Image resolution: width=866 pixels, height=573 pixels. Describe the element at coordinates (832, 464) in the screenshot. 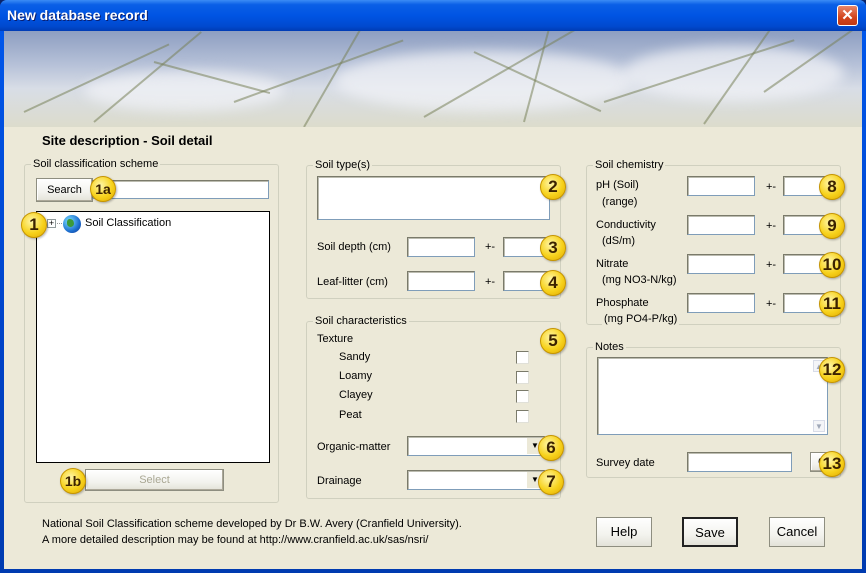

I see `callout-badge: 13` at that location.